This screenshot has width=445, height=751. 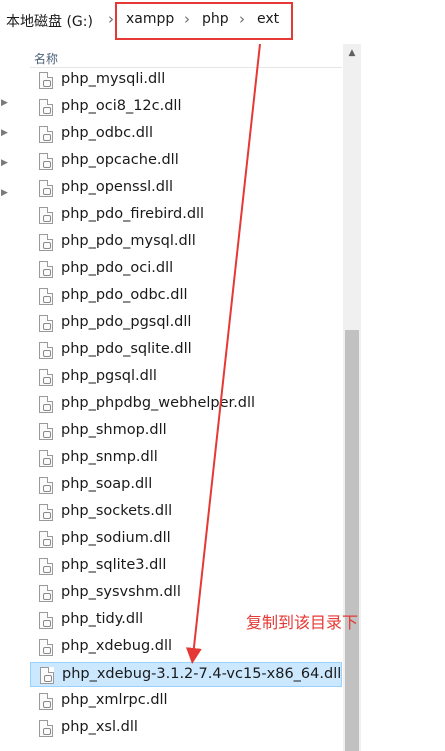 I want to click on file-name: php_pdo_mysql.dll, so click(x=128, y=241).